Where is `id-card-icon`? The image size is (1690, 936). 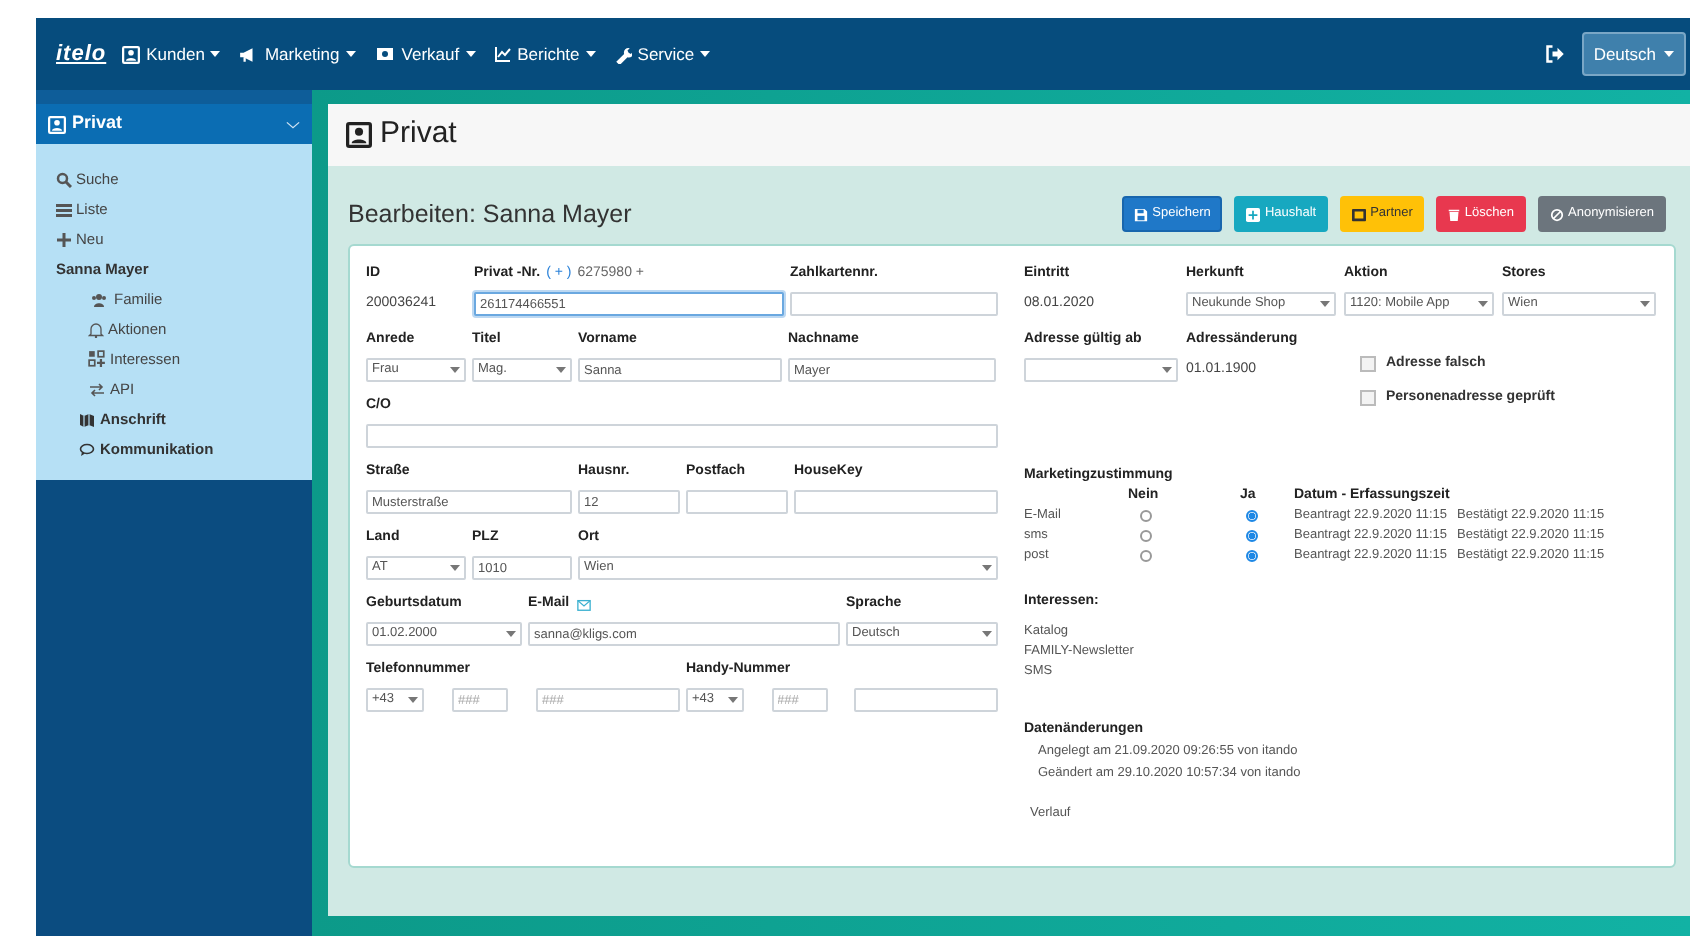 id-card-icon is located at coordinates (1359, 214).